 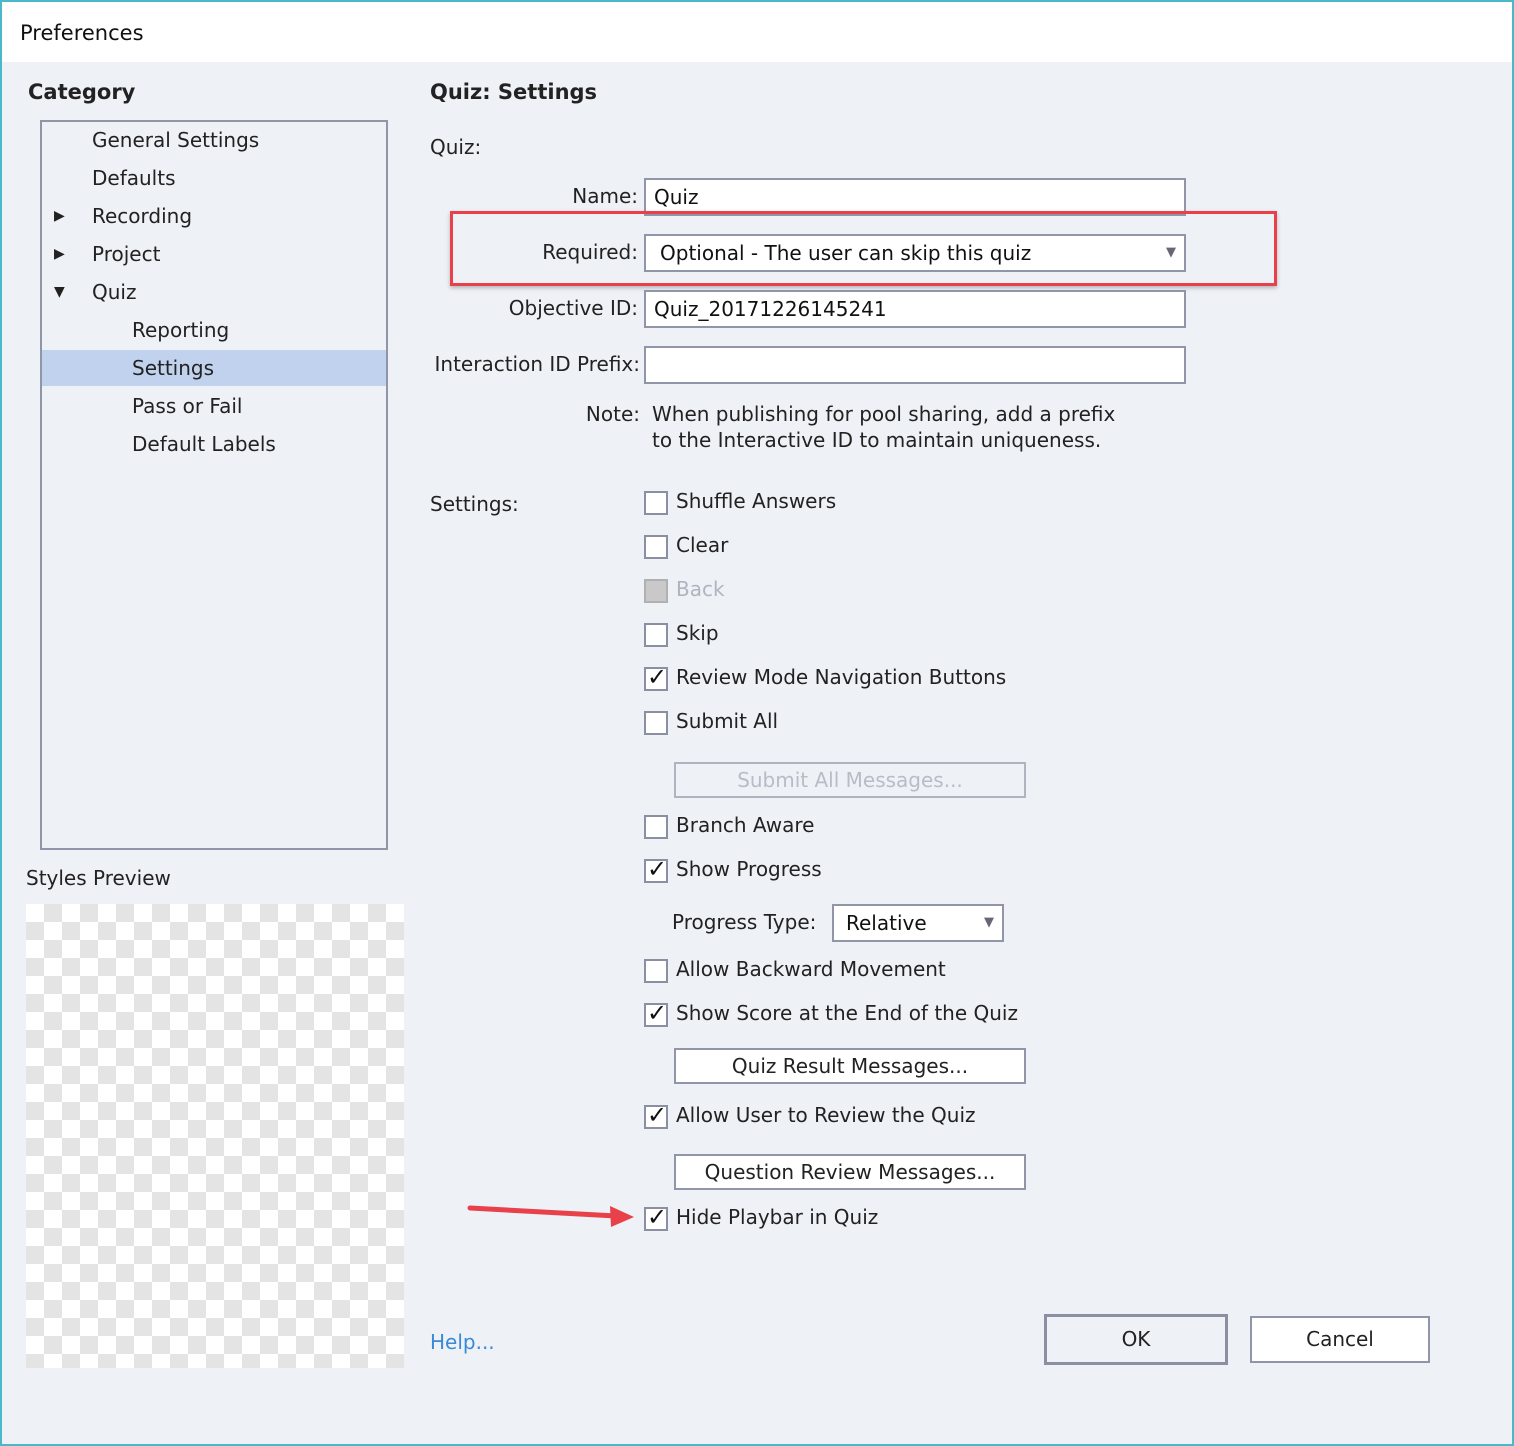 What do you see at coordinates (756, 501) in the screenshot?
I see `shuffle-answers-label: Shuffle Answers` at bounding box center [756, 501].